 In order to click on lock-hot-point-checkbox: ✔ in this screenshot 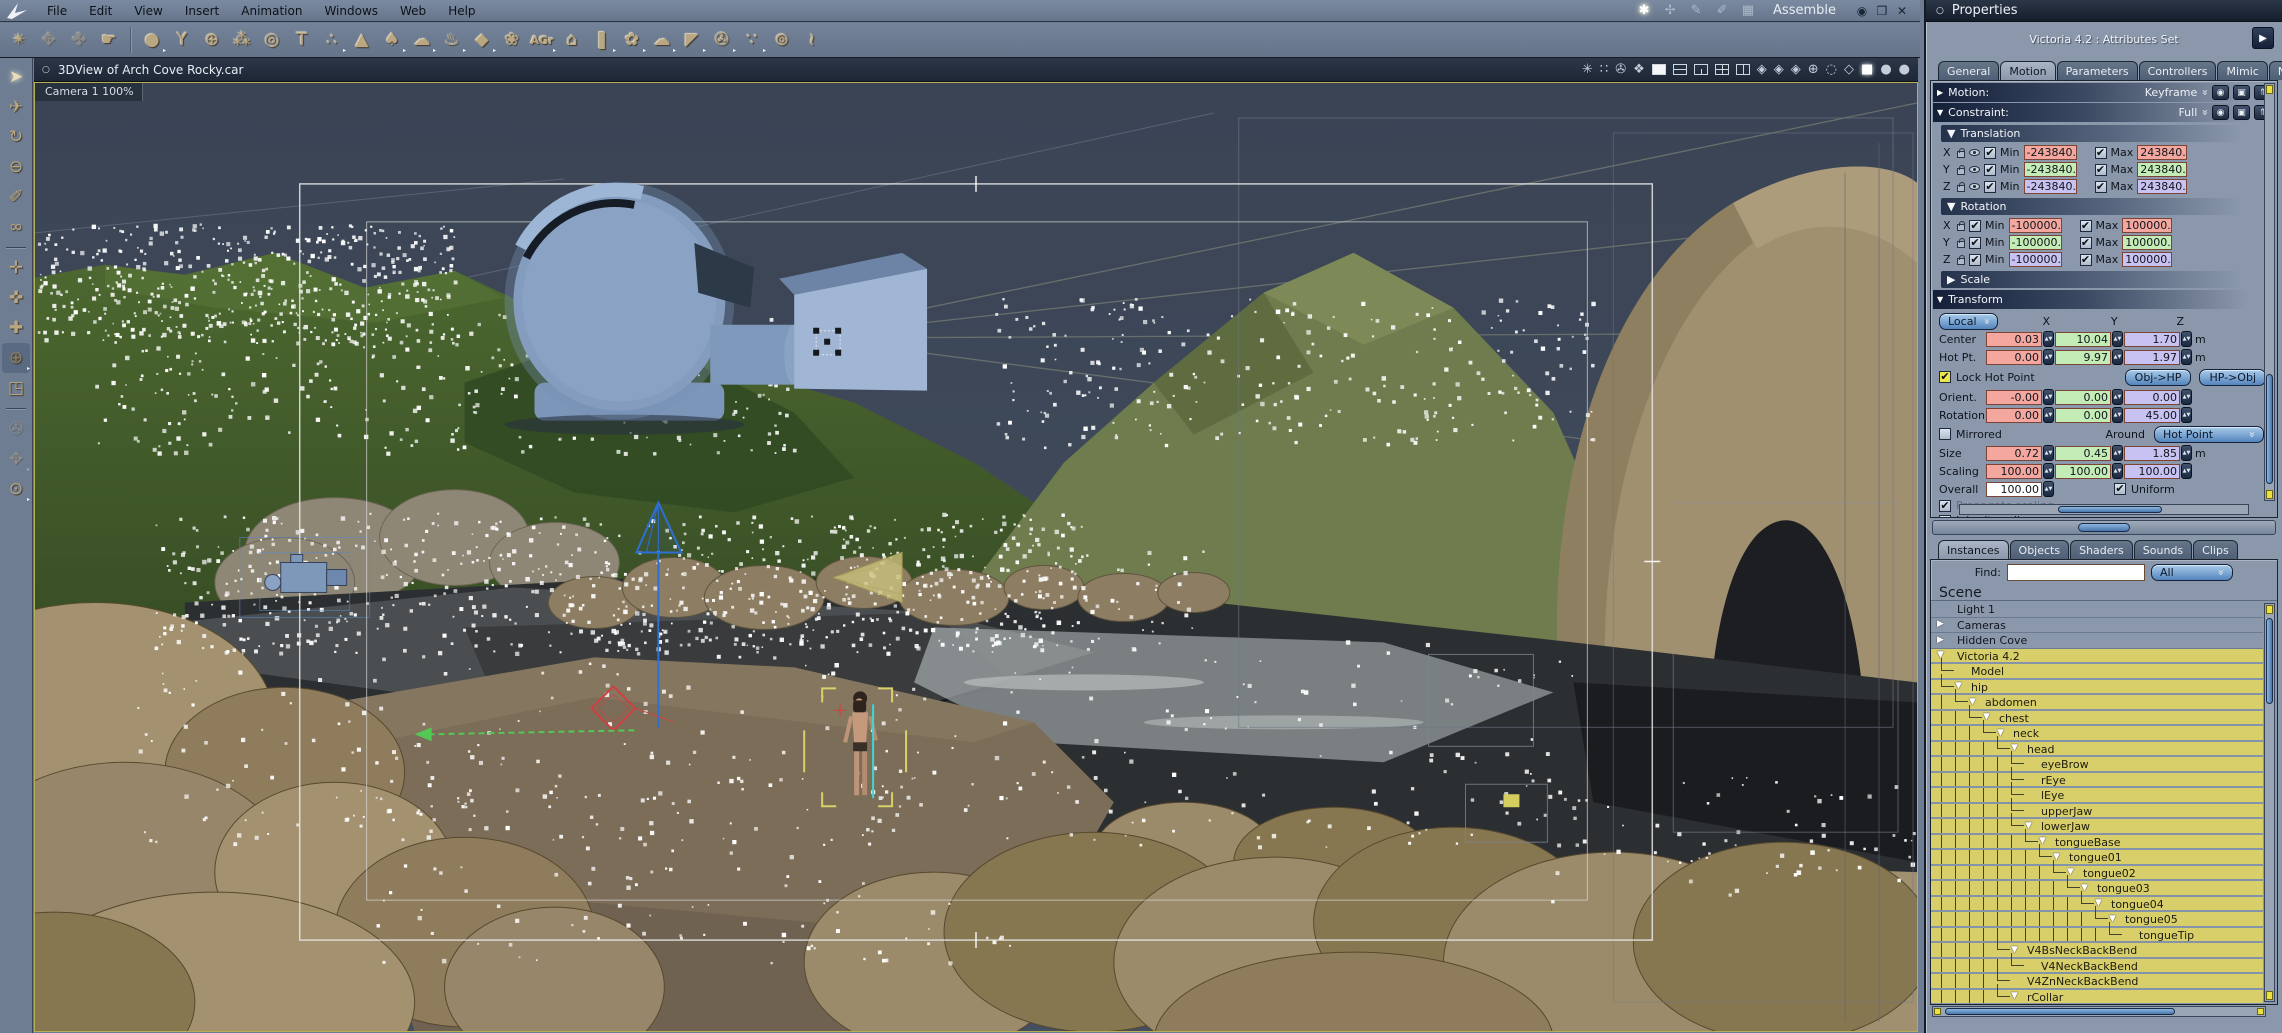, I will do `click(1945, 377)`.